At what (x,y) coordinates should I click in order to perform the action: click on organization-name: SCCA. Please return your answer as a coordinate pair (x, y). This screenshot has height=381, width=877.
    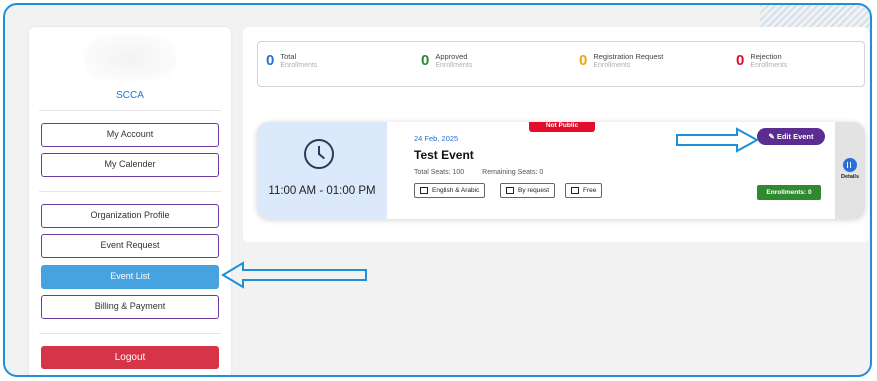
    Looking at the image, I should click on (130, 95).